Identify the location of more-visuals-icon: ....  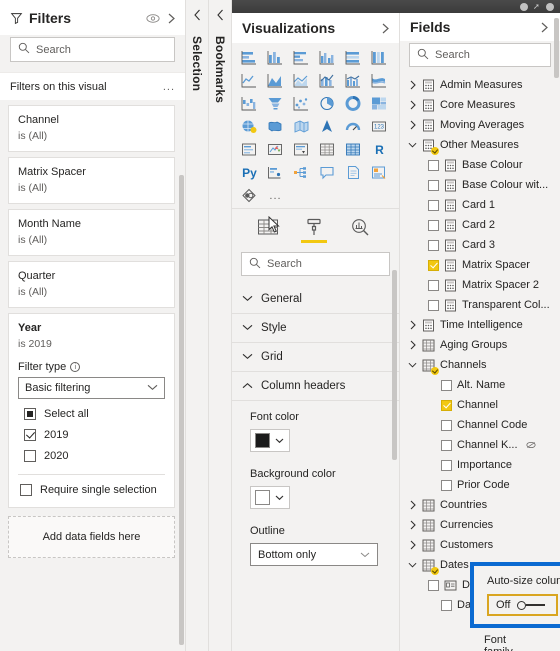
(275, 195).